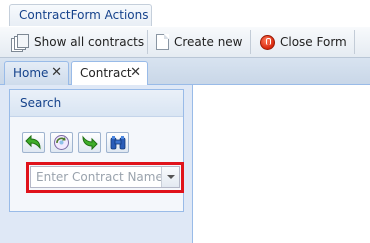  I want to click on tab-contract: Contract ✕, so click(109, 73).